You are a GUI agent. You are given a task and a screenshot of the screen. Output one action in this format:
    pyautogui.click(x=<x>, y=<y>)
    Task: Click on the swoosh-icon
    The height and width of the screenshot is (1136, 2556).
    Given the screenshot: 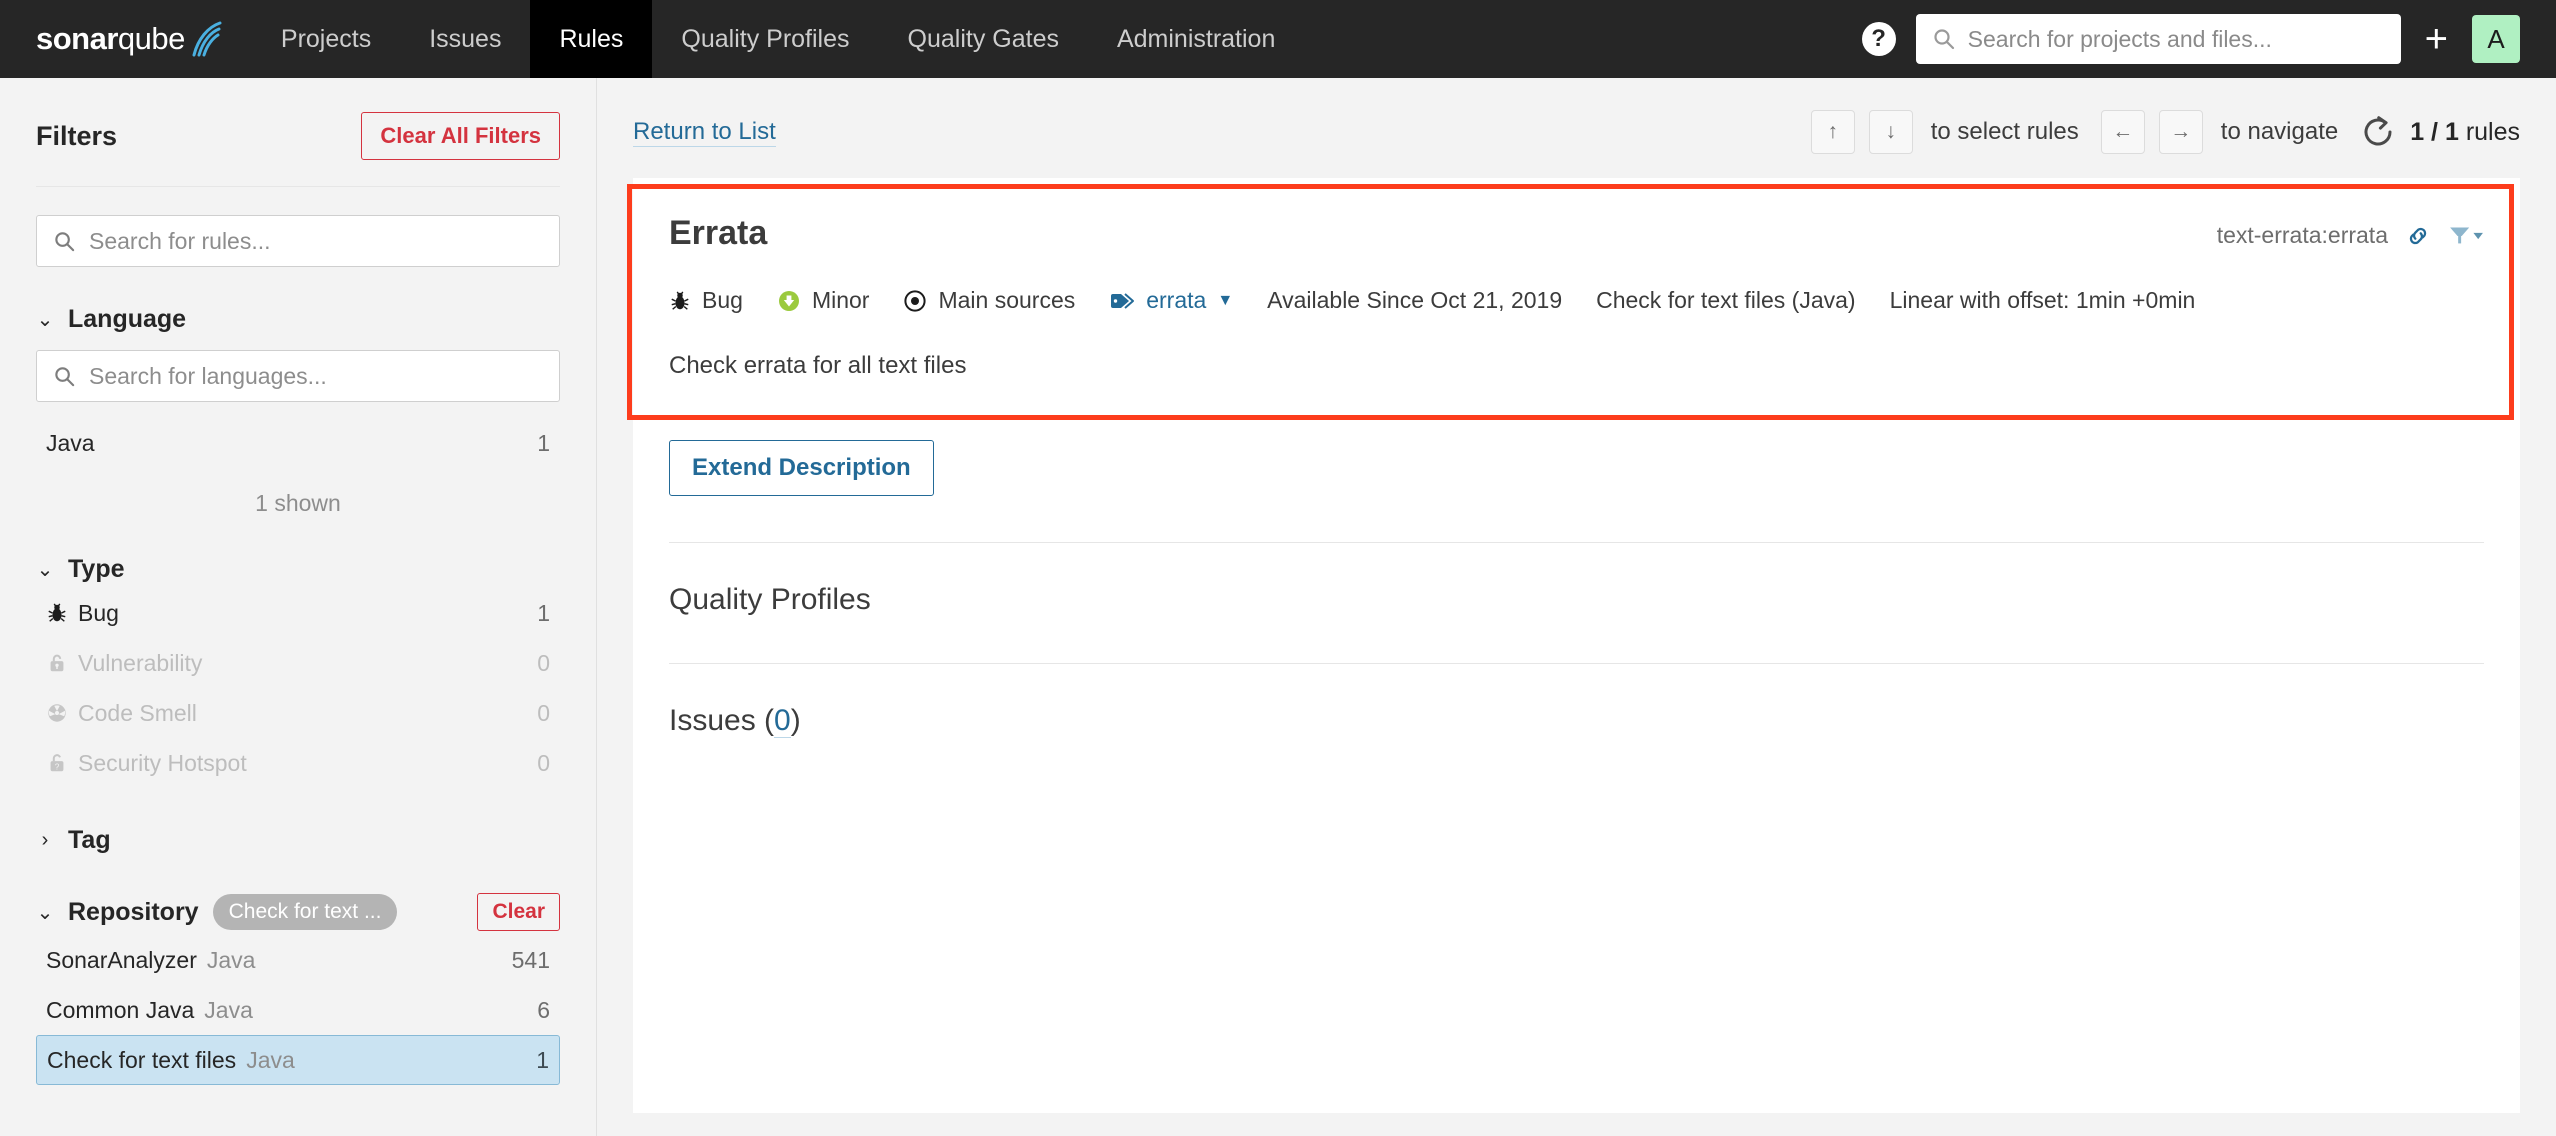 What is the action you would take?
    pyautogui.click(x=205, y=39)
    